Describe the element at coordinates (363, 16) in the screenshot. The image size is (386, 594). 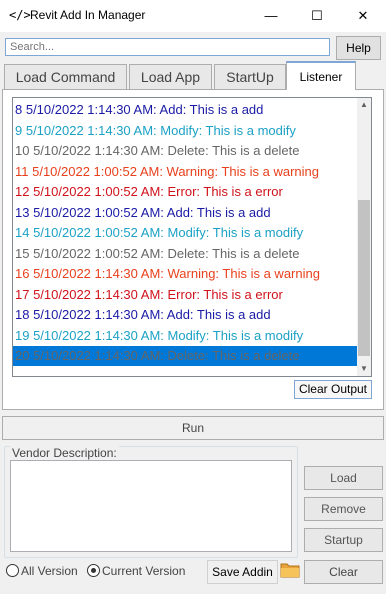
I see `close-button: ✕` at that location.